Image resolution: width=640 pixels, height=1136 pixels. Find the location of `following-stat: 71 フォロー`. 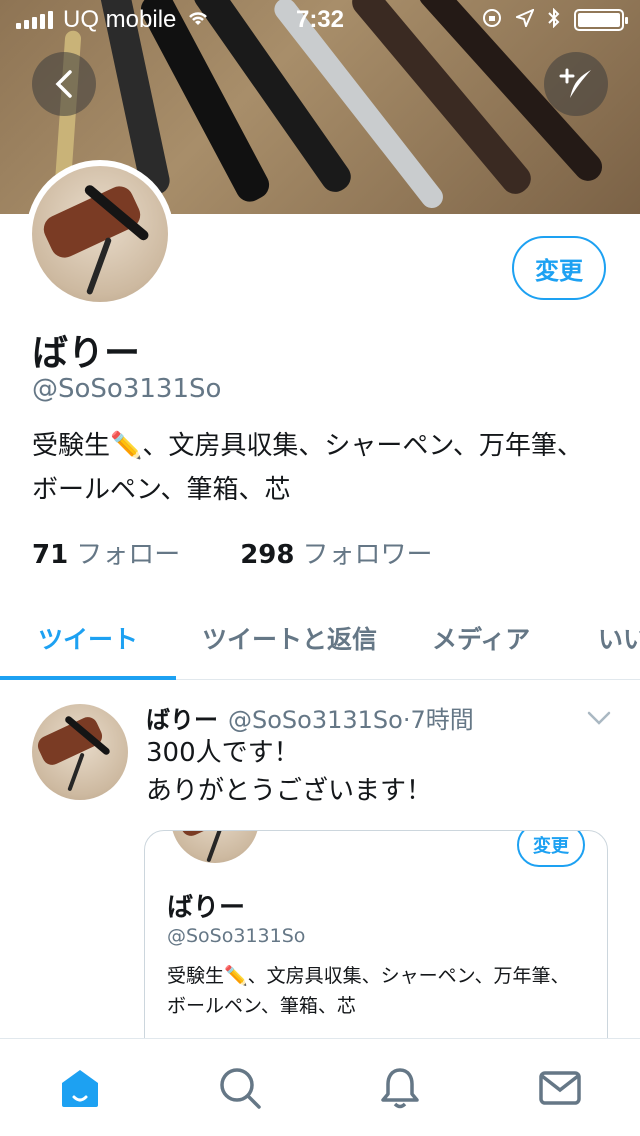

following-stat: 71 フォロー is located at coordinates (106, 552).